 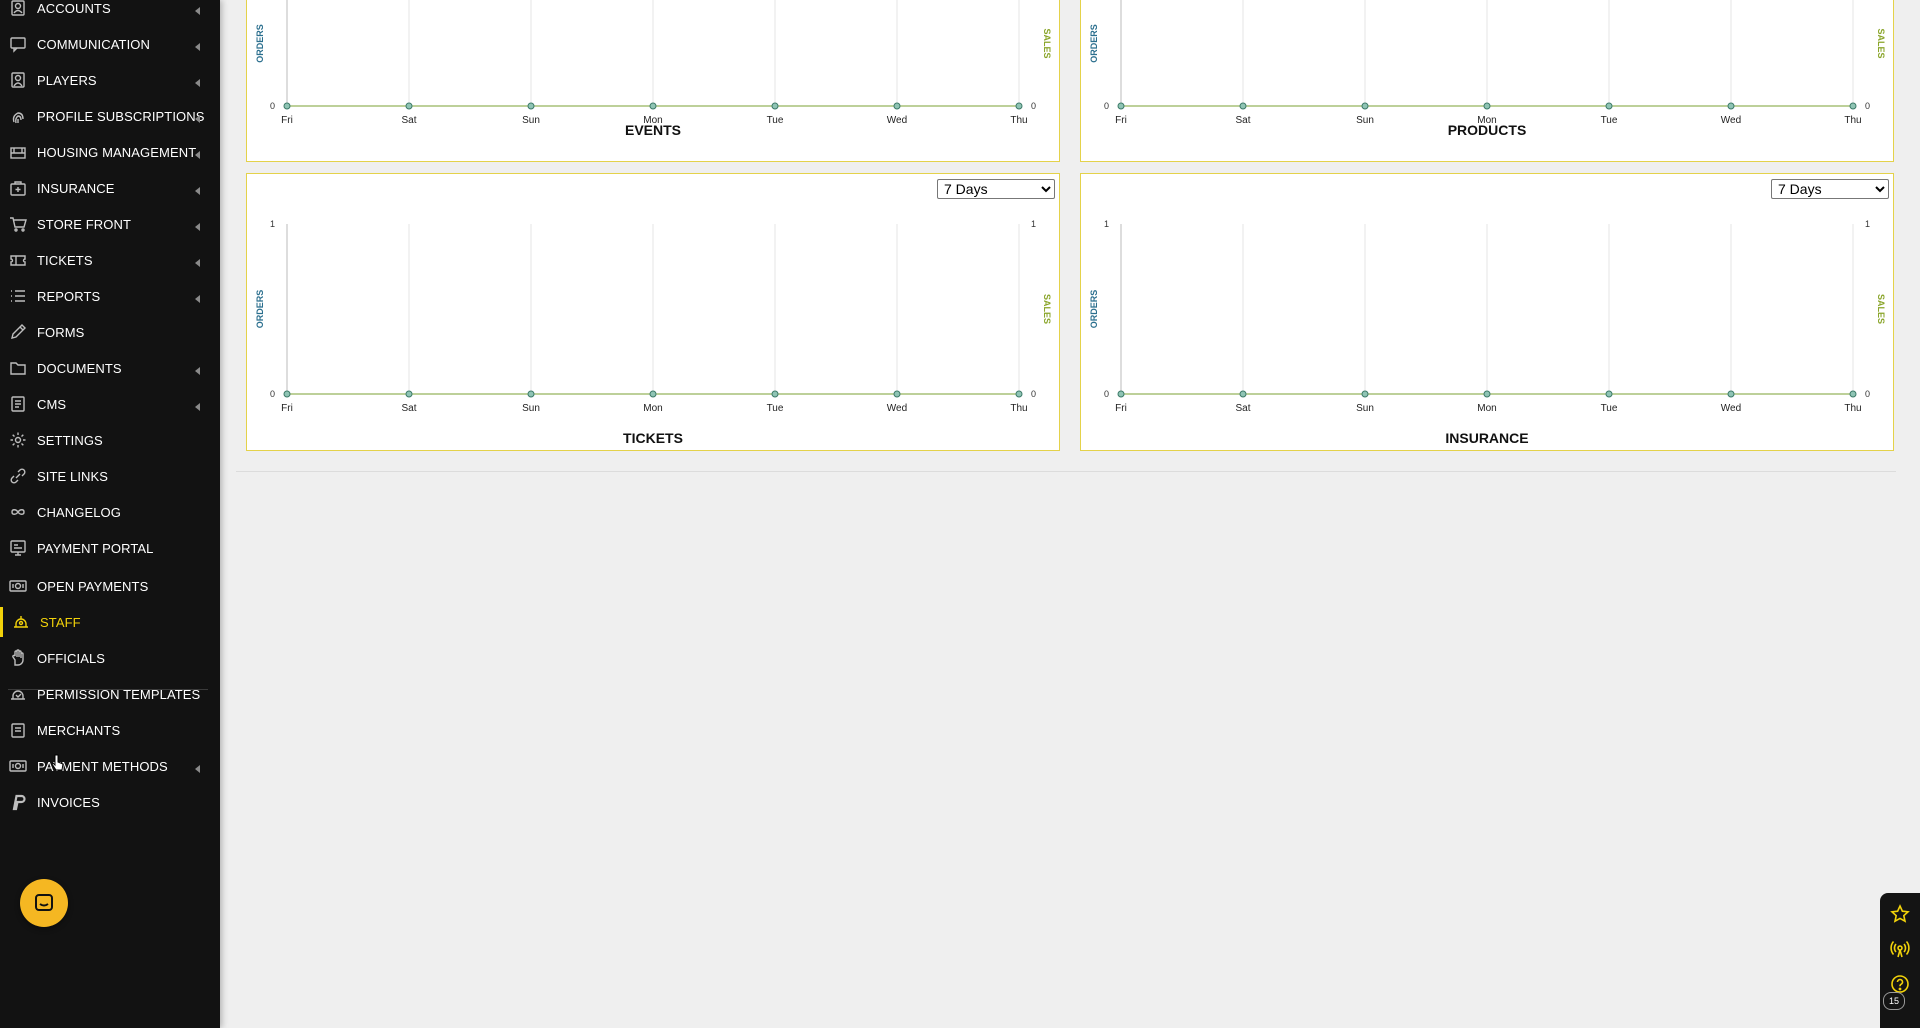 I want to click on sidebar-item-site-links: SITE LINKS, so click(x=110, y=476).